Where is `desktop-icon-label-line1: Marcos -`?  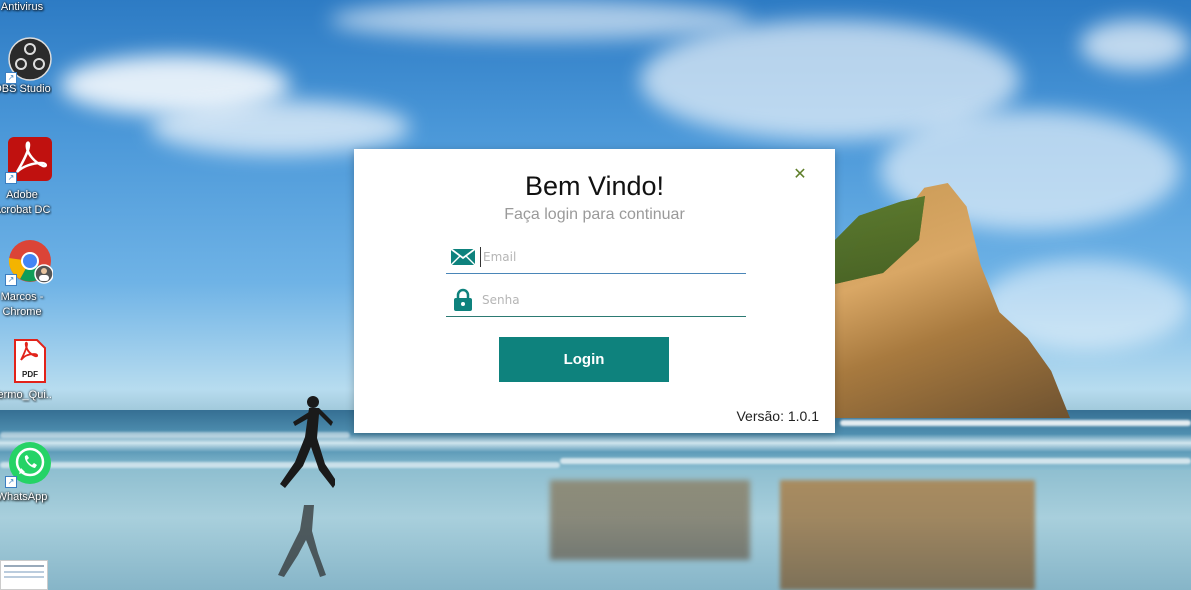 desktop-icon-label-line1: Marcos - is located at coordinates (22, 297).